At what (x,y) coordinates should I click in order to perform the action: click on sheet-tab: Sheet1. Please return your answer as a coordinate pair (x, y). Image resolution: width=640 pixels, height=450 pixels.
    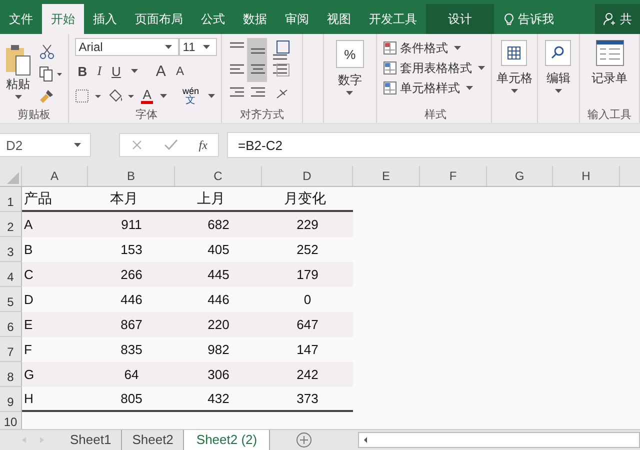
    Looking at the image, I should click on (91, 440).